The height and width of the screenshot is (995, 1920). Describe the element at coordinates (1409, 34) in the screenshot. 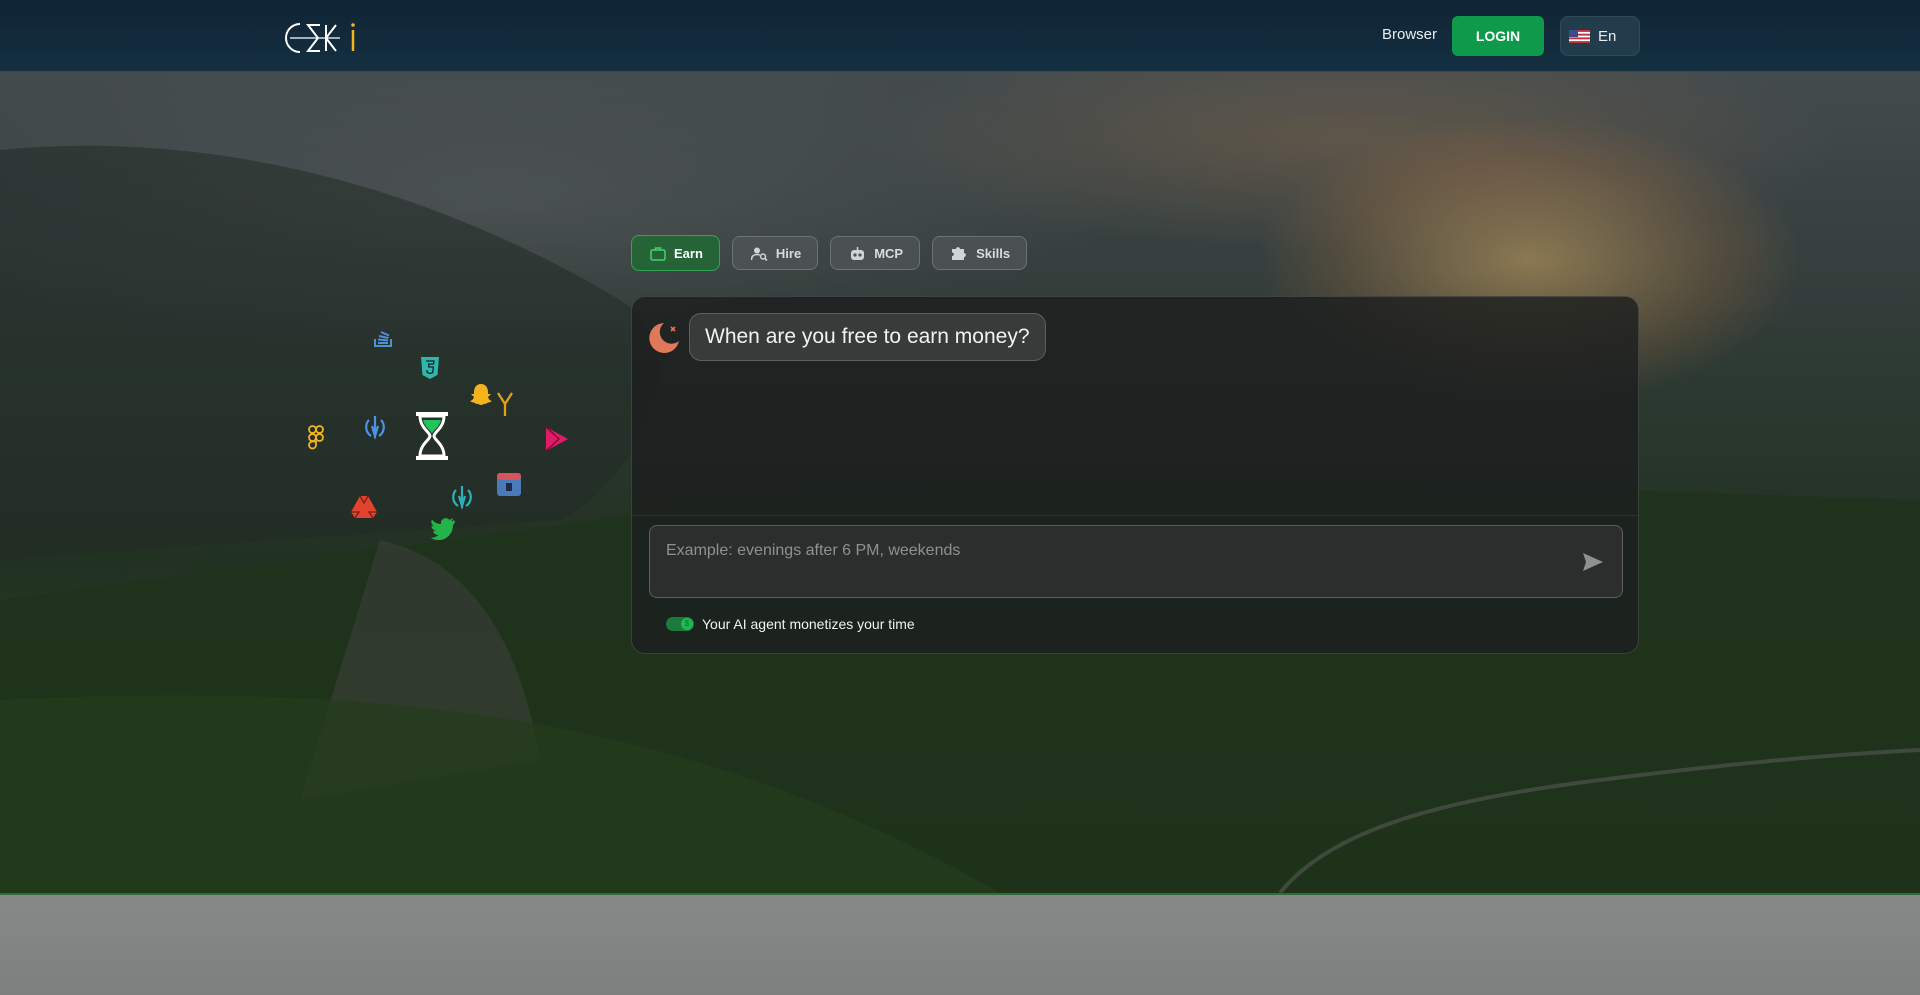

I see `browser-link: Browser` at that location.